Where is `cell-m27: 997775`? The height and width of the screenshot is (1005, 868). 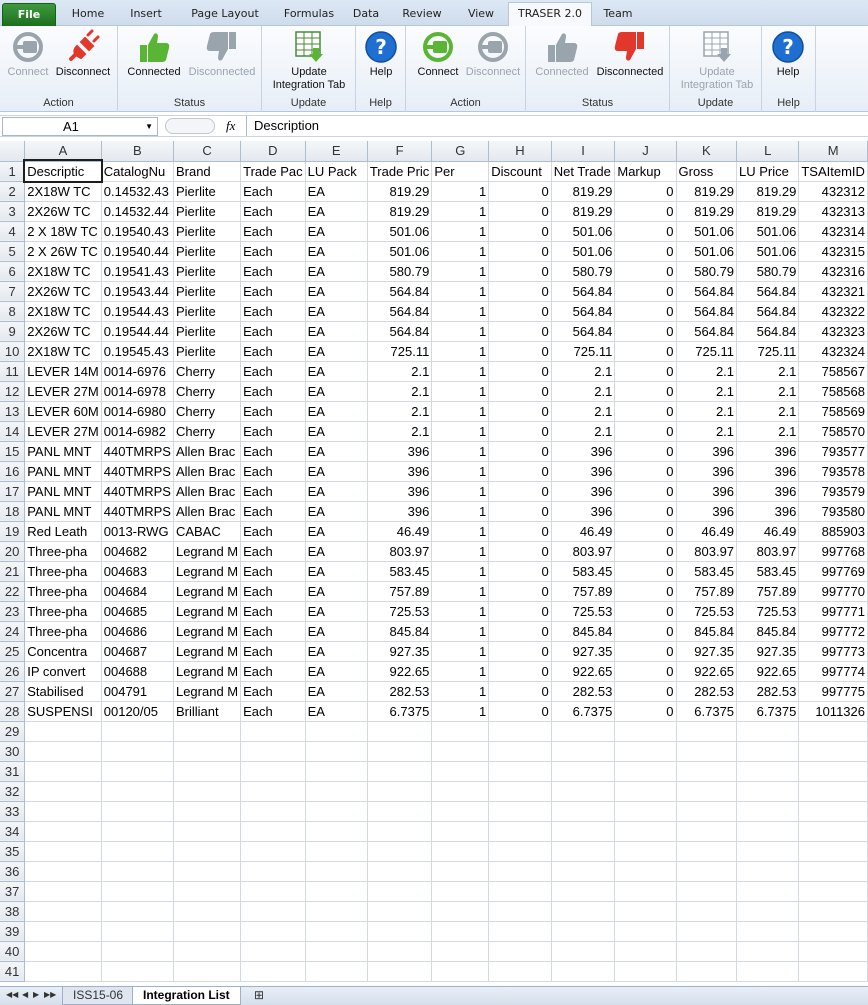 cell-m27: 997775 is located at coordinates (833, 691).